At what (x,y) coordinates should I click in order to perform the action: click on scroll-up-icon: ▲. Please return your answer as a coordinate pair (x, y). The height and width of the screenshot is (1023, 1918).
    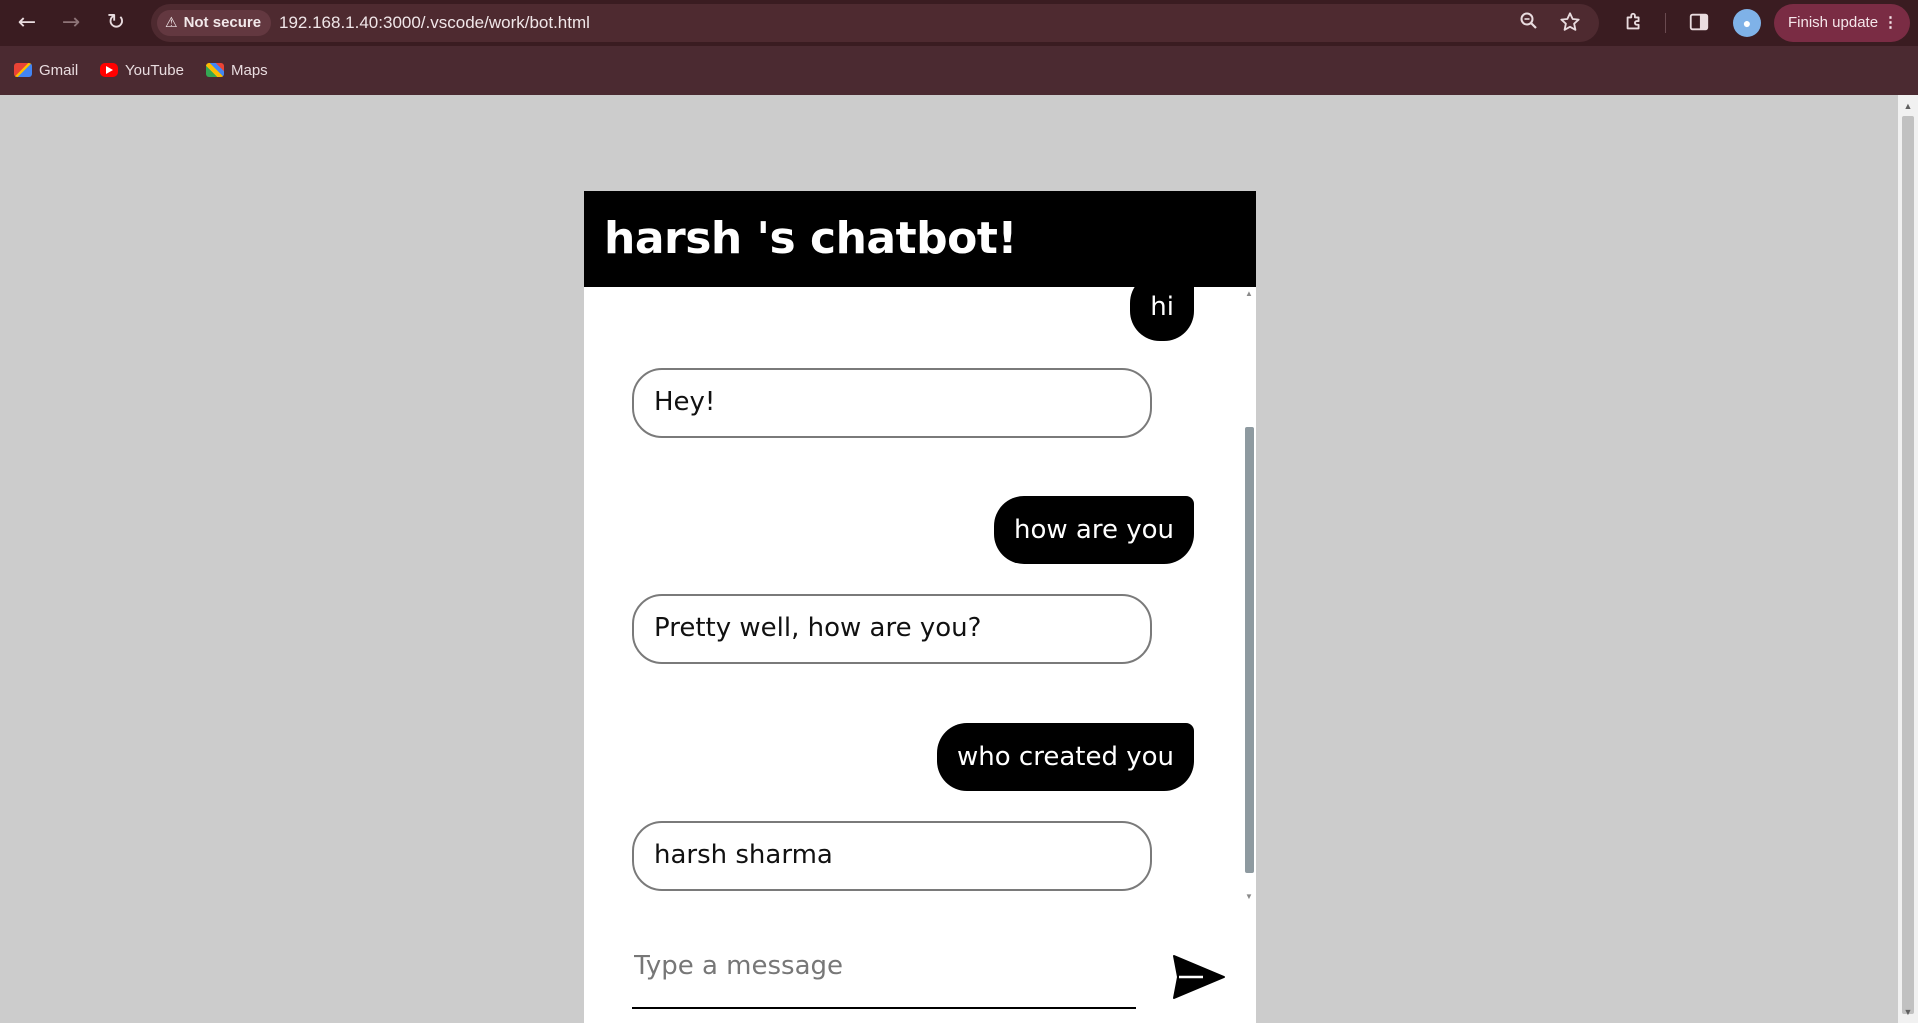
    Looking at the image, I should click on (1908, 106).